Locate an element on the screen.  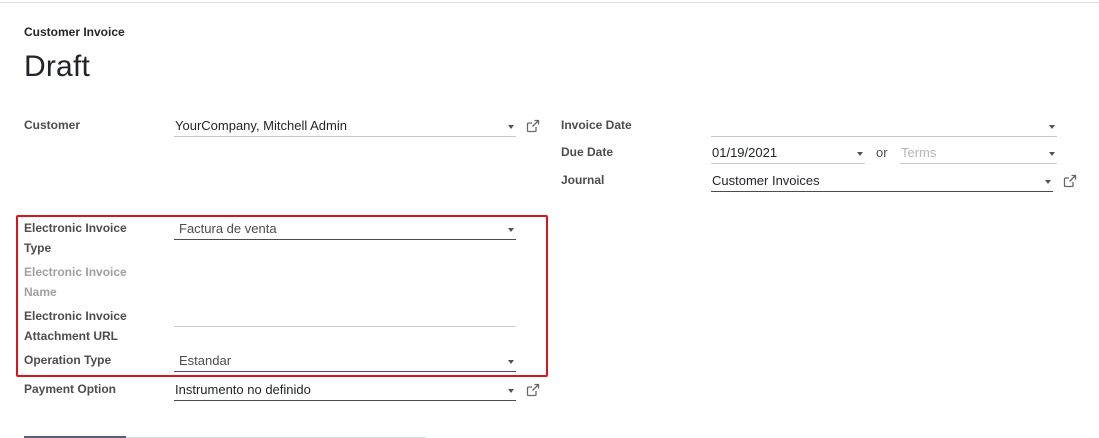
payment-terms-field: Terms is located at coordinates (978, 153).